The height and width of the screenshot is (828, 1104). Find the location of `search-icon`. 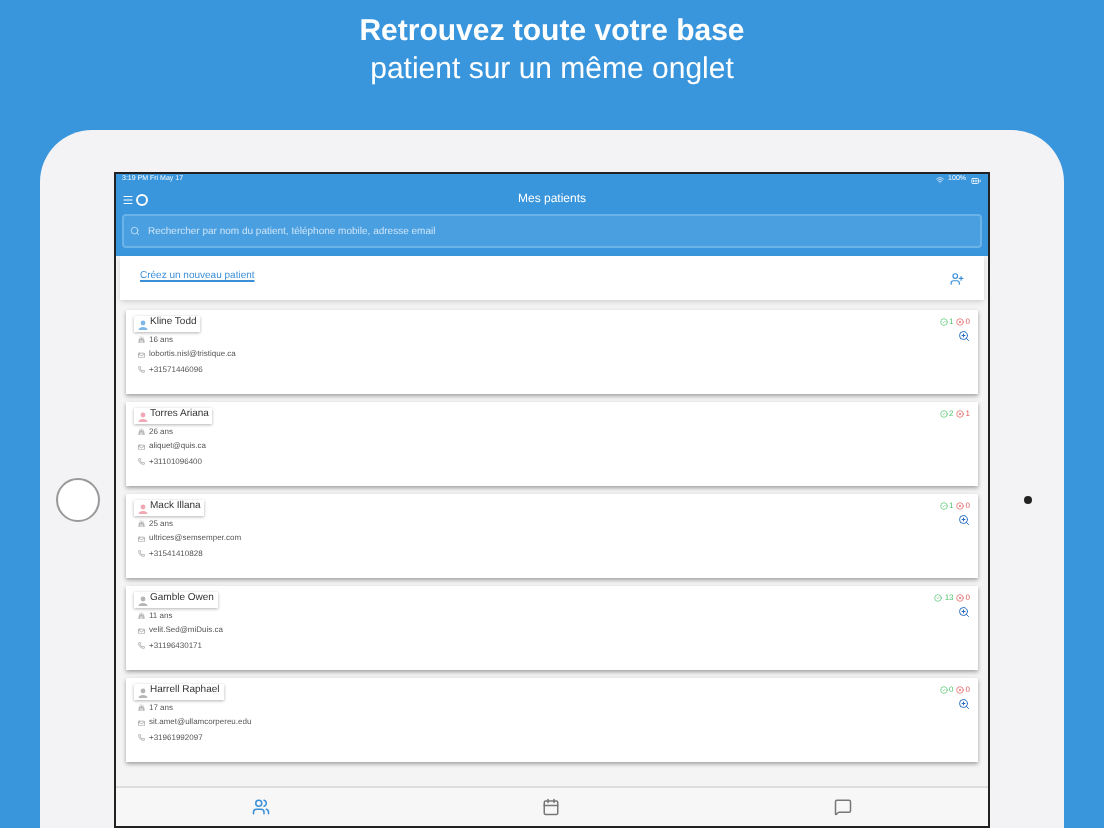

search-icon is located at coordinates (135, 231).